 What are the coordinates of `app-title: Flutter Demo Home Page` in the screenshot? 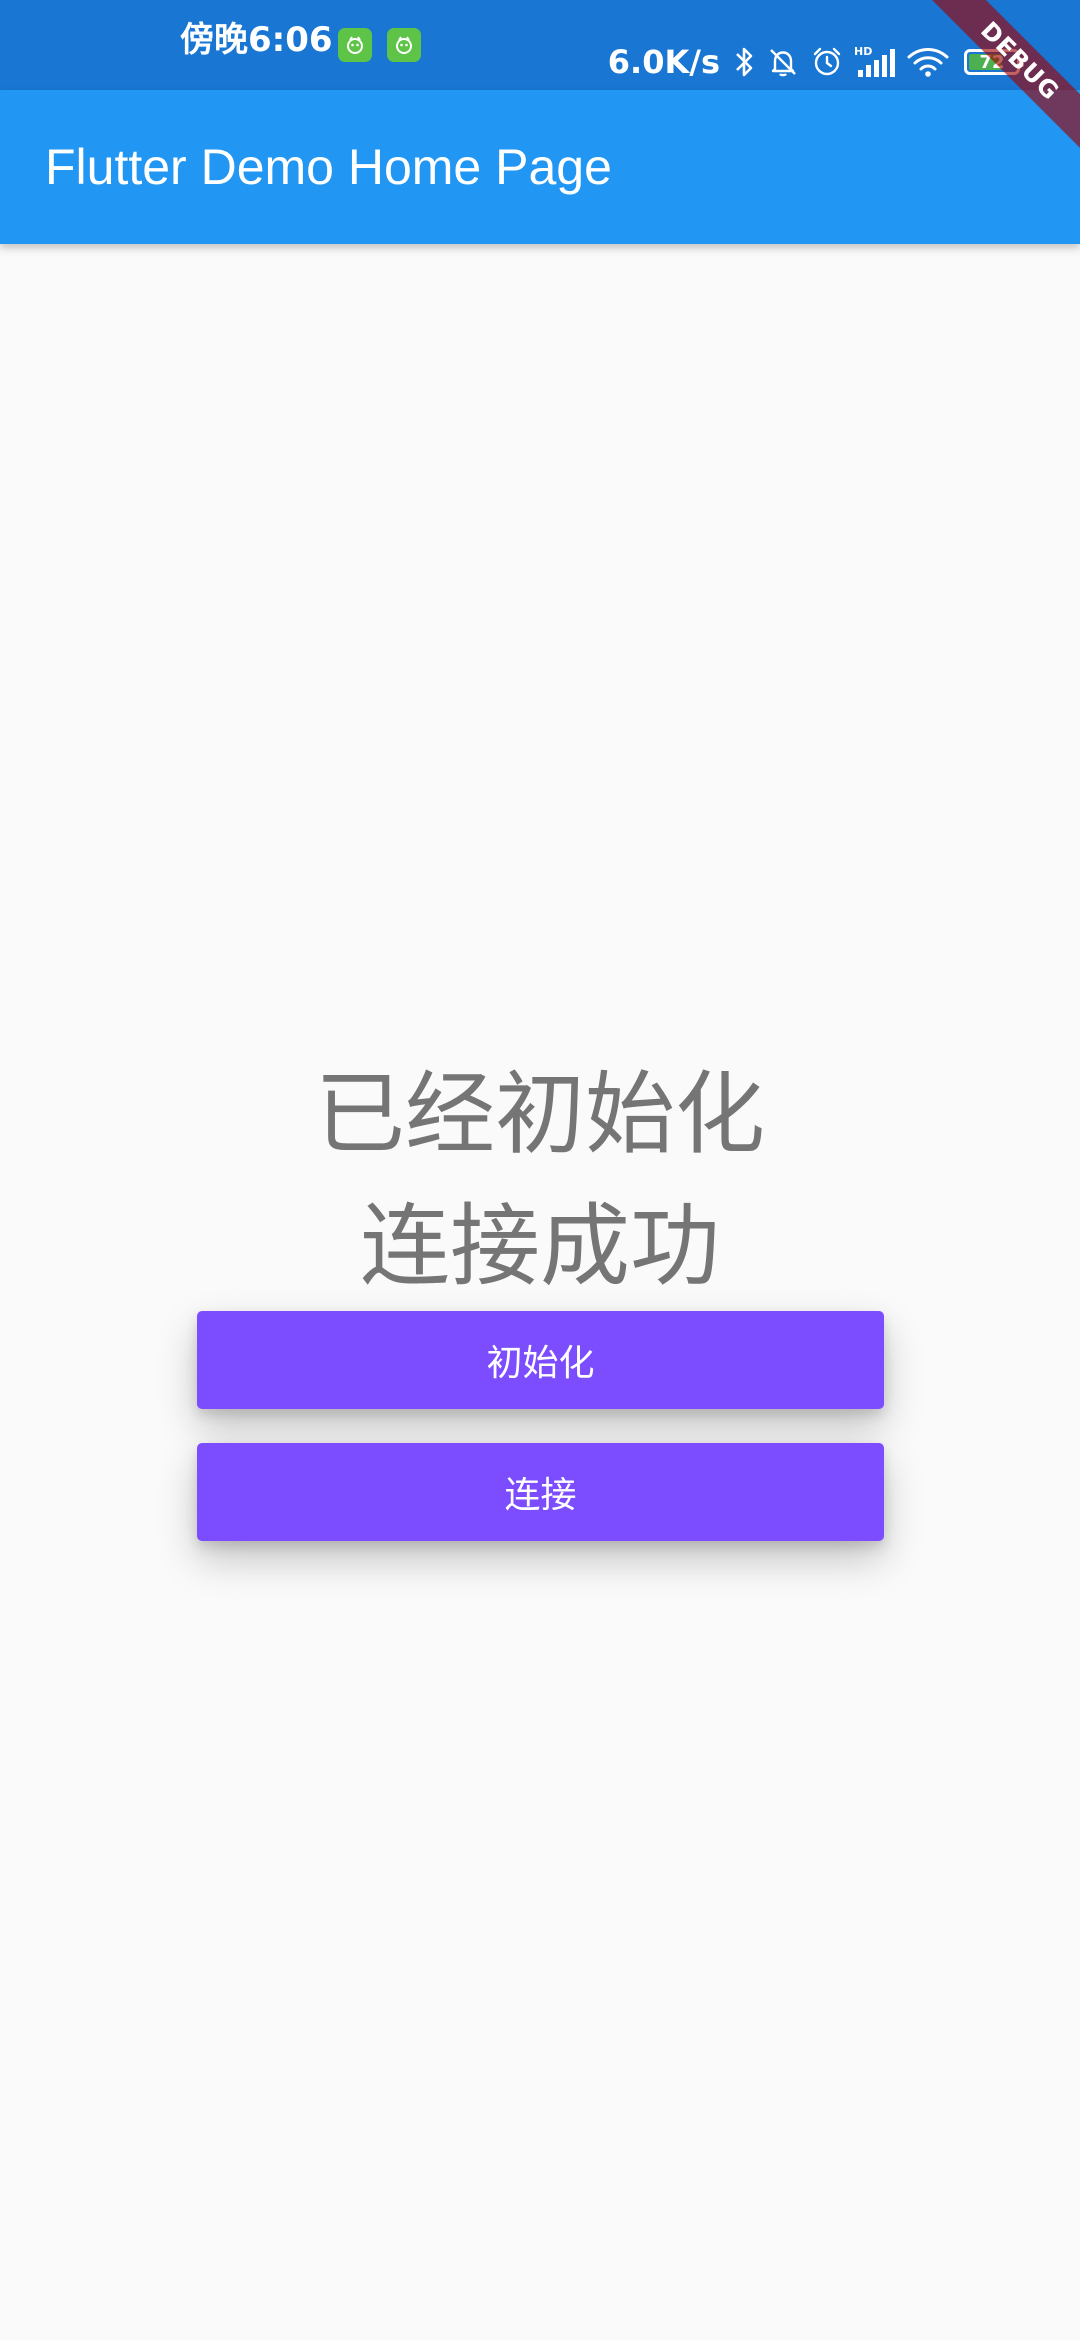 It's located at (328, 167).